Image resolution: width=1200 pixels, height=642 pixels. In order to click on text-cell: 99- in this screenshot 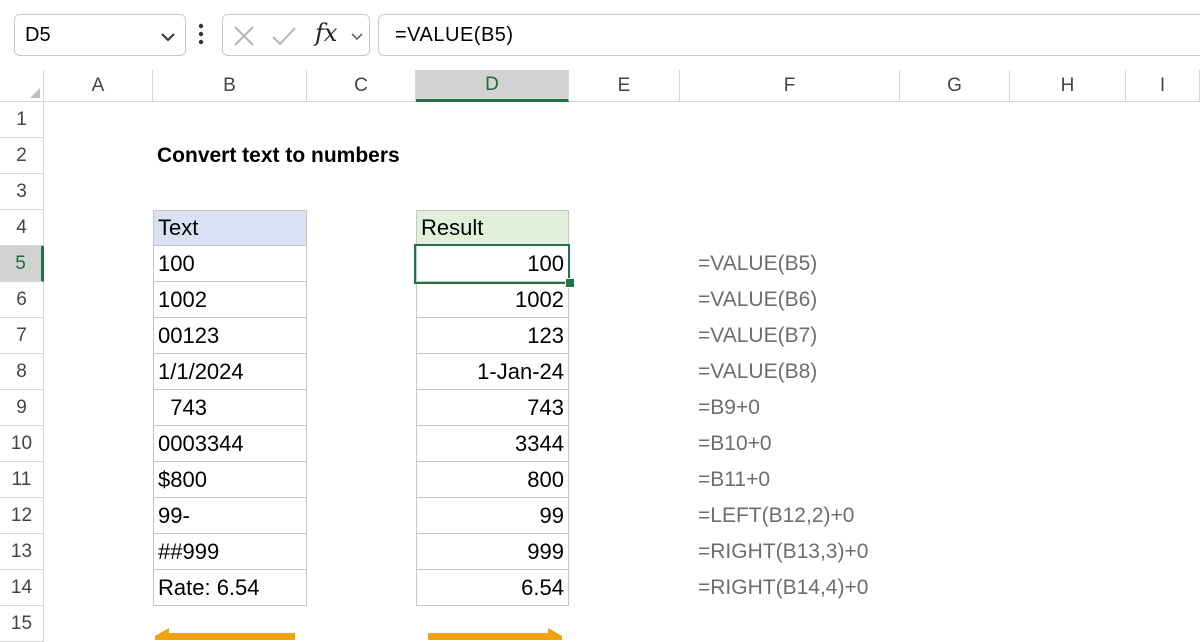, I will do `click(230, 516)`.